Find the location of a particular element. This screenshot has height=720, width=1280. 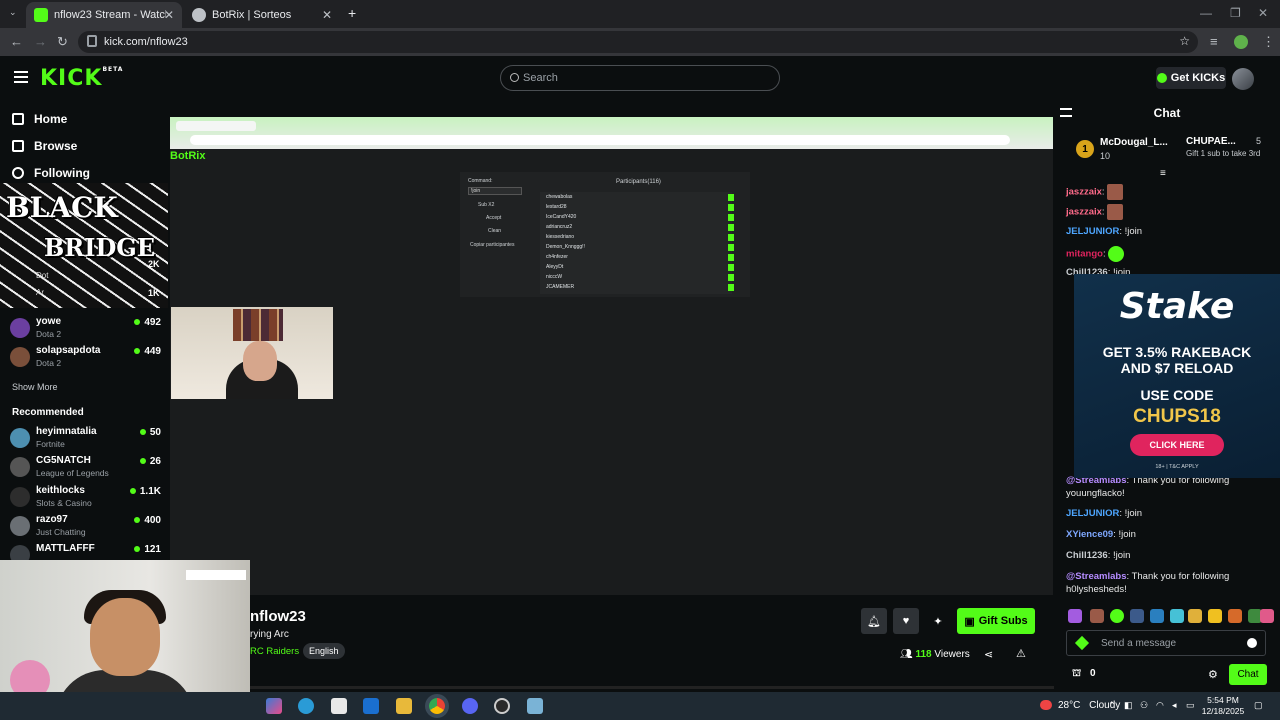

obs-icon is located at coordinates (502, 706).